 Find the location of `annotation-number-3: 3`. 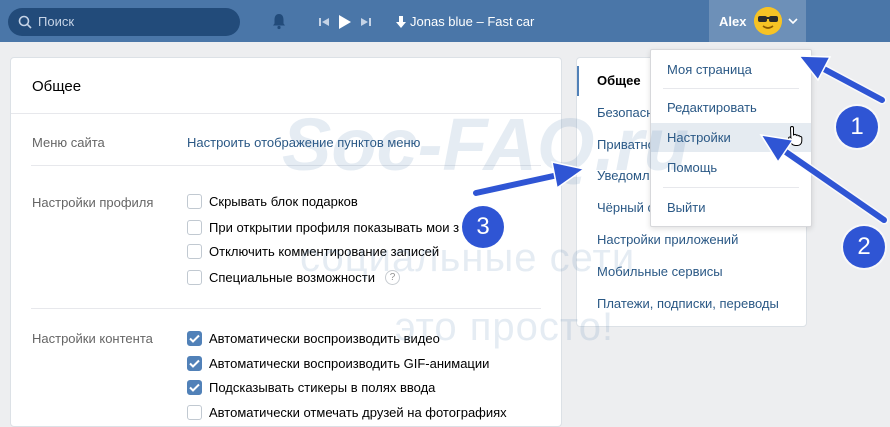

annotation-number-3: 3 is located at coordinates (483, 227).